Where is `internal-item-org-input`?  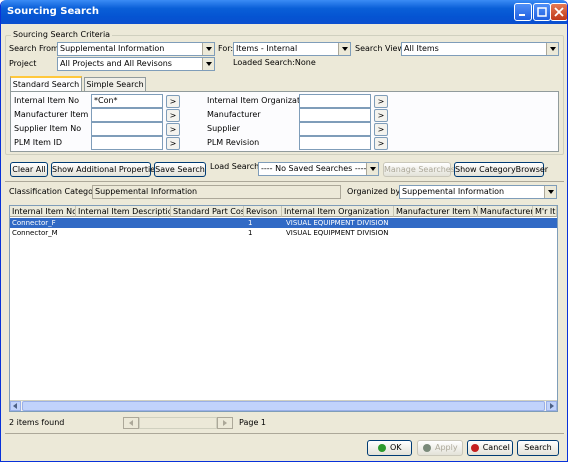
internal-item-org-input is located at coordinates (335, 101).